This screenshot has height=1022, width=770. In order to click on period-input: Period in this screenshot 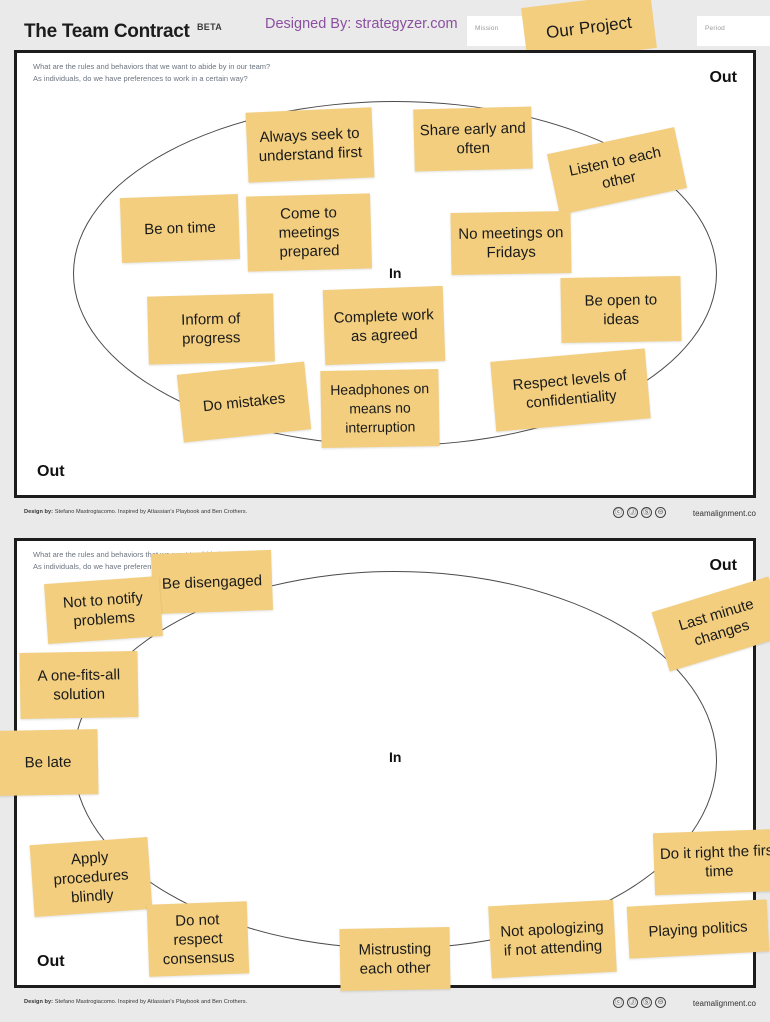, I will do `click(733, 31)`.